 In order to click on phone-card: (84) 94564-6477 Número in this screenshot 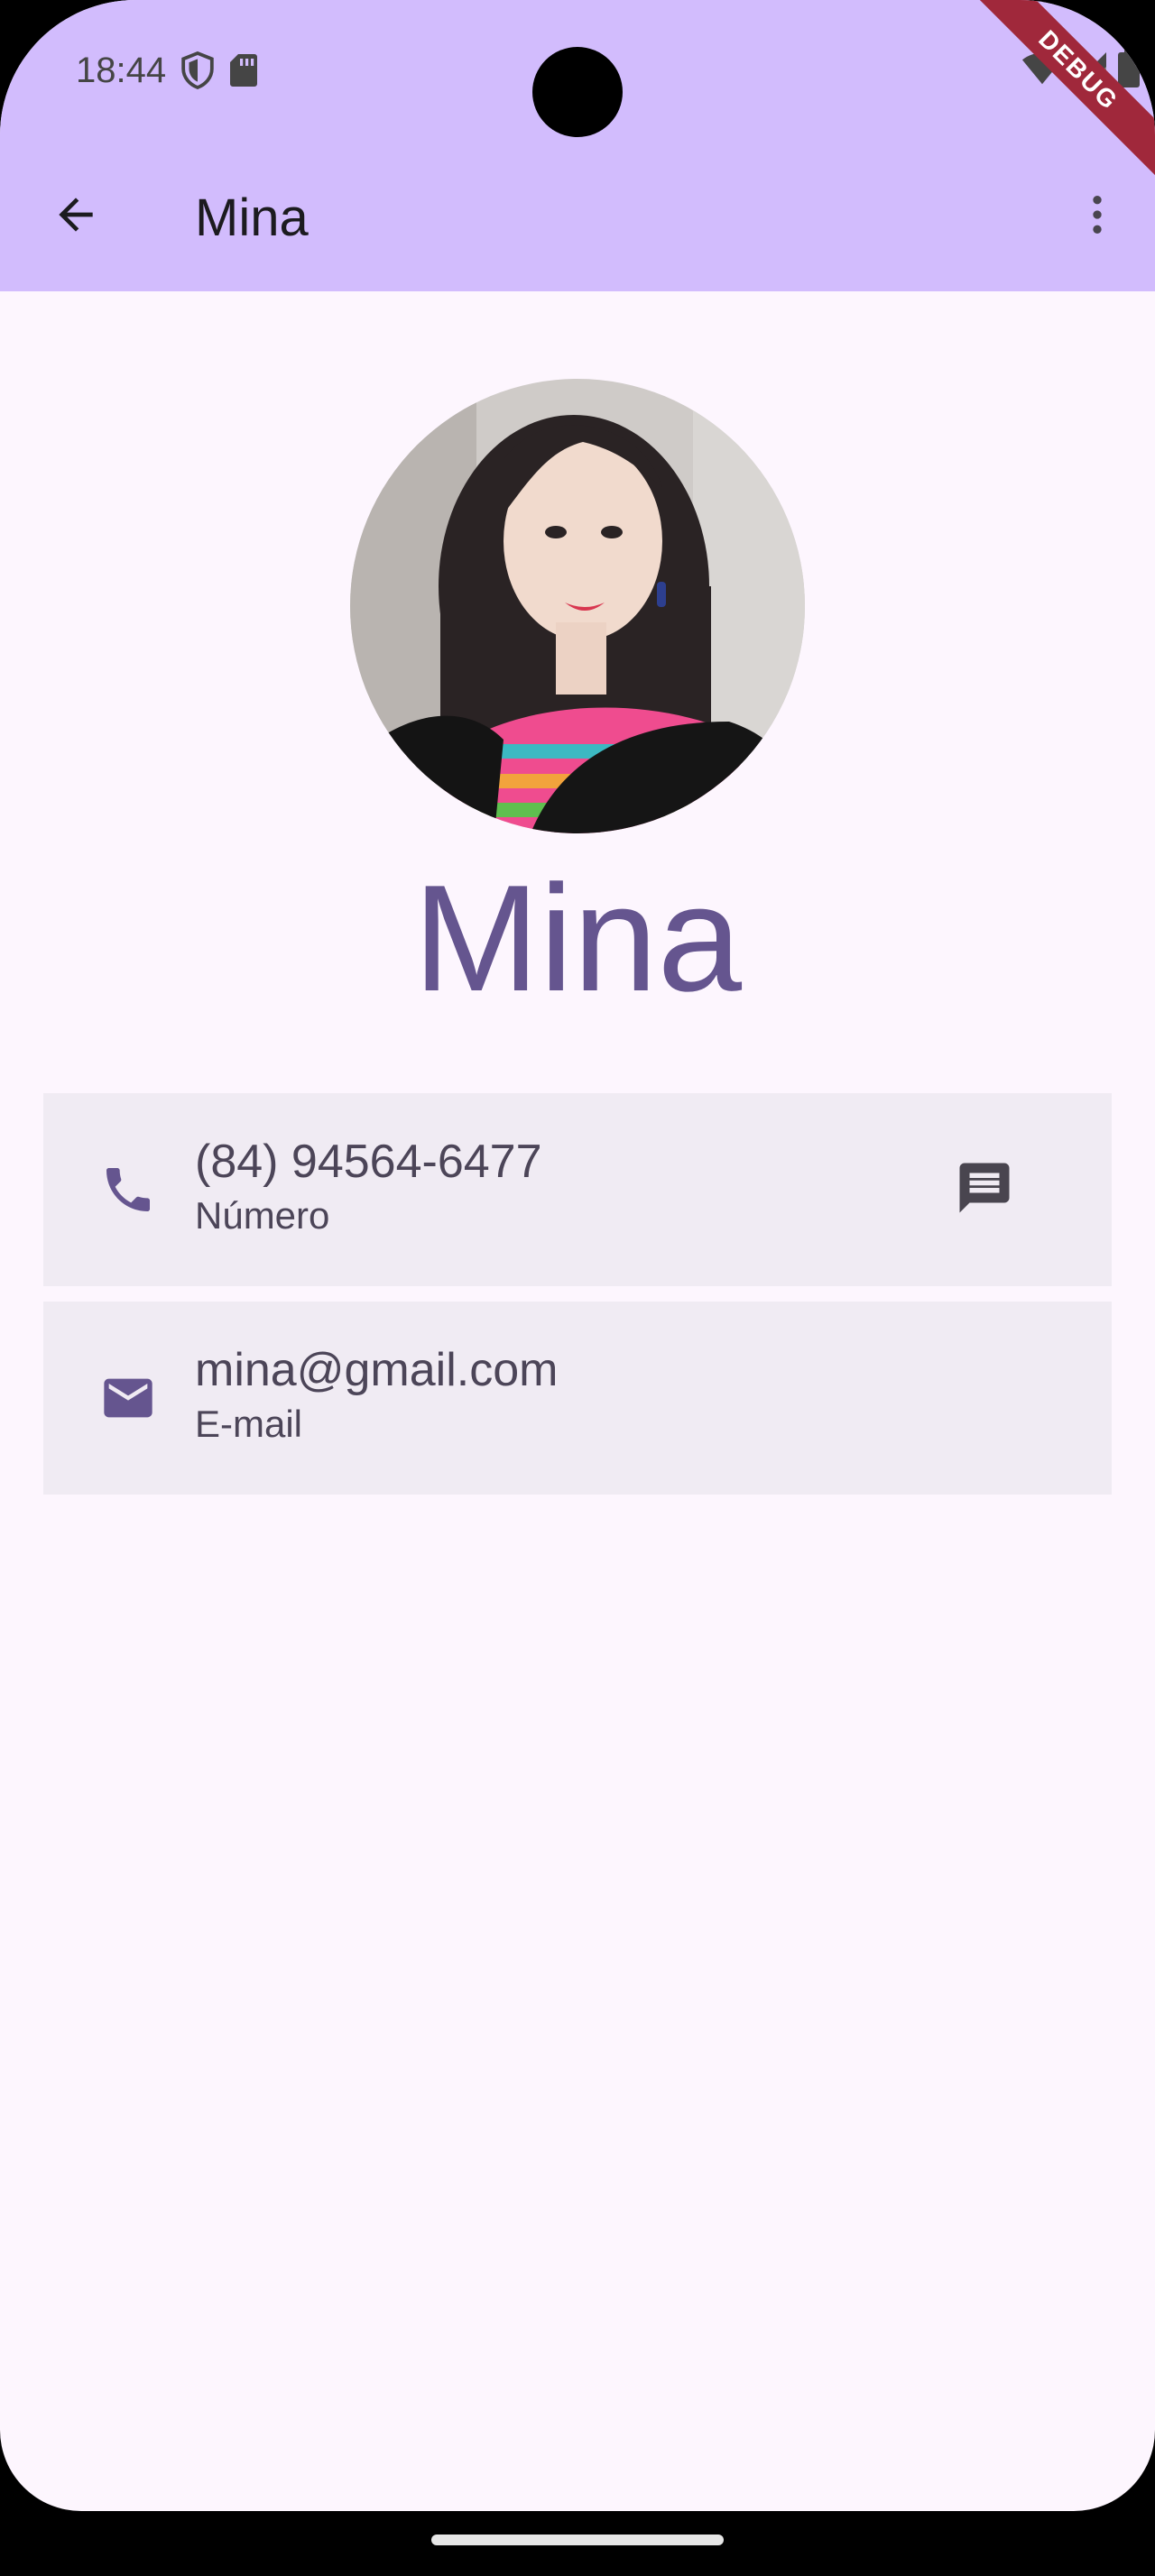, I will do `click(577, 1189)`.